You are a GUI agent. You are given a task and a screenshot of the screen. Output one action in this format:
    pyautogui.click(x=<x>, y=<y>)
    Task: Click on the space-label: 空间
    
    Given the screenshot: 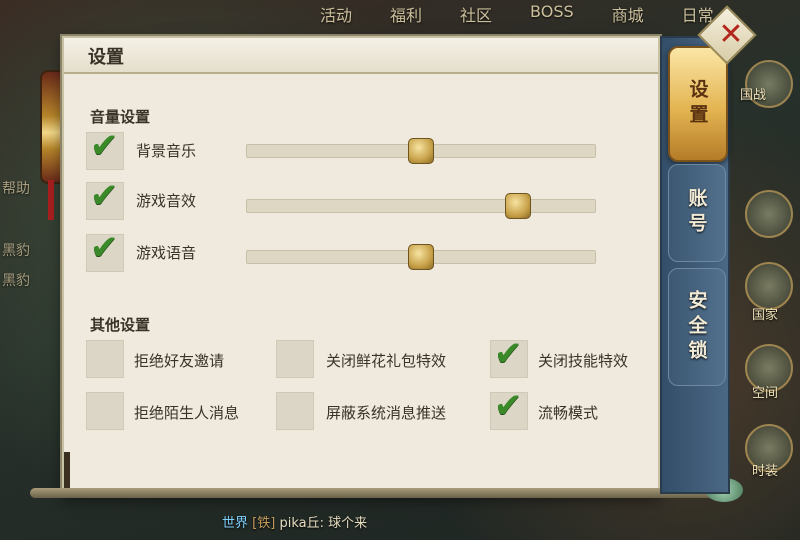 What is the action you would take?
    pyautogui.click(x=765, y=393)
    